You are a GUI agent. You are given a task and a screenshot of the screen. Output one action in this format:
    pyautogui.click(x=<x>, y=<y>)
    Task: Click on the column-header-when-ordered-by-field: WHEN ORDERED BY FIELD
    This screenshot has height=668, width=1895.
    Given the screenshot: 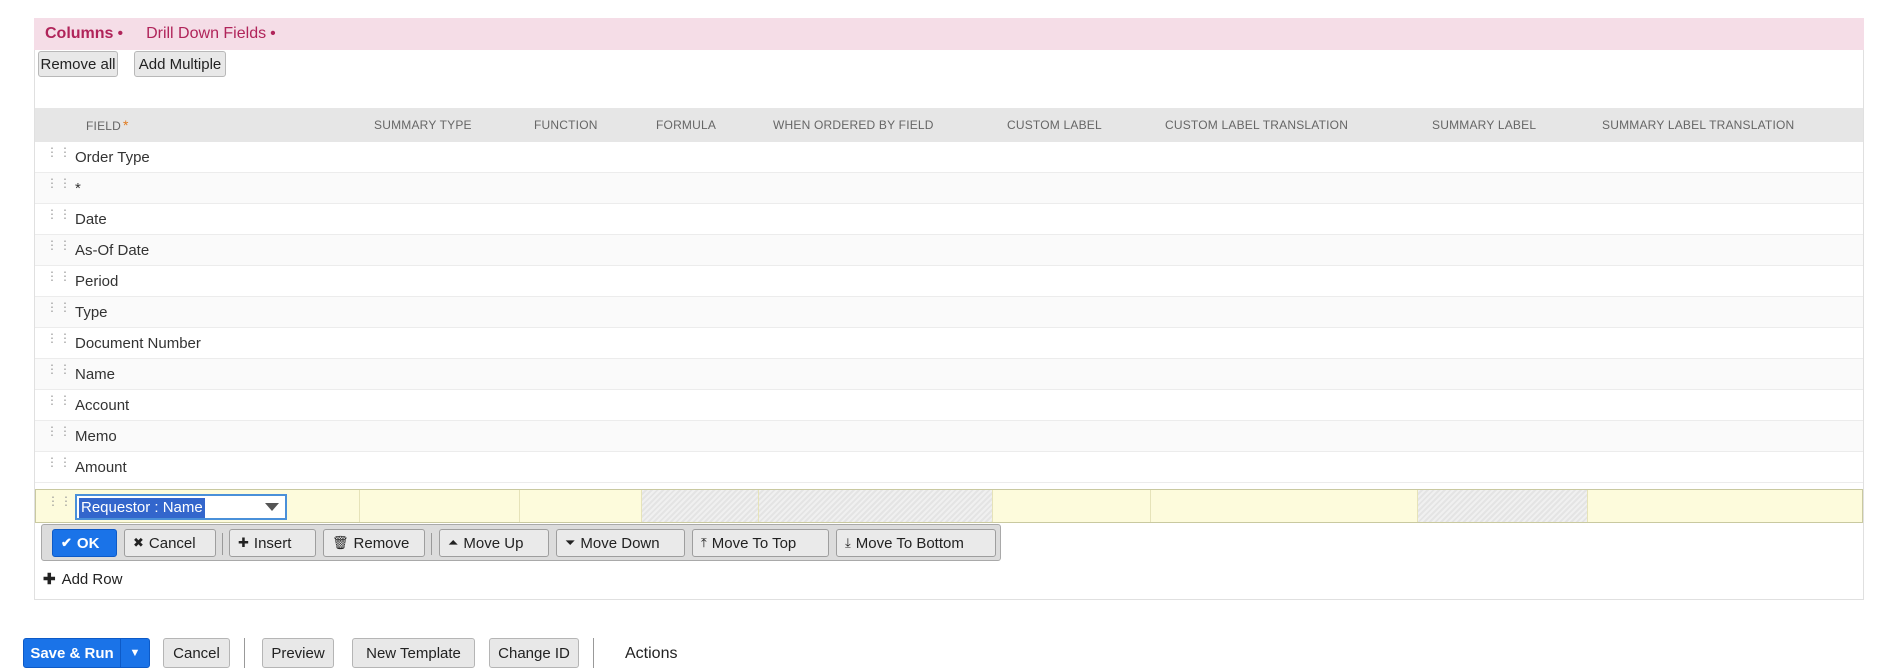 What is the action you would take?
    pyautogui.click(x=853, y=125)
    